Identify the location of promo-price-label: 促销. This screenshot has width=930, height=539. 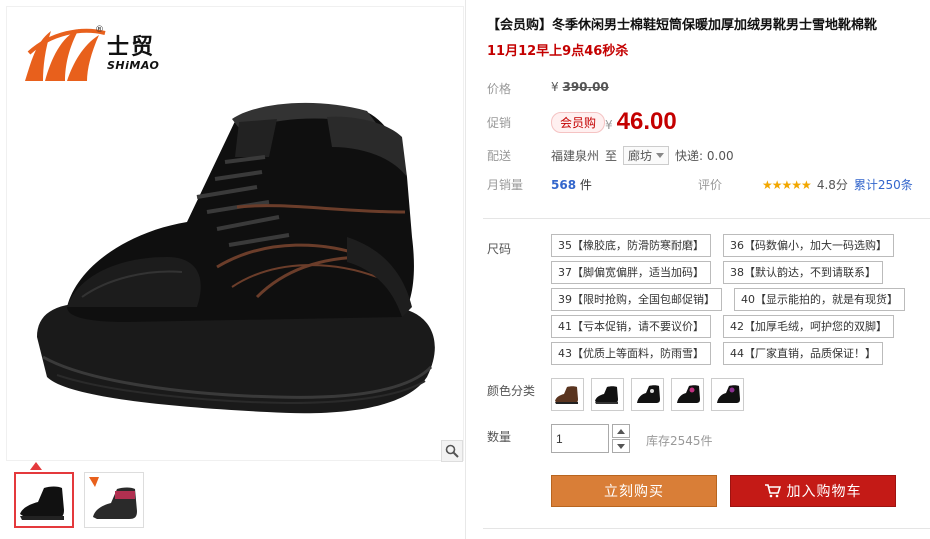
(499, 123).